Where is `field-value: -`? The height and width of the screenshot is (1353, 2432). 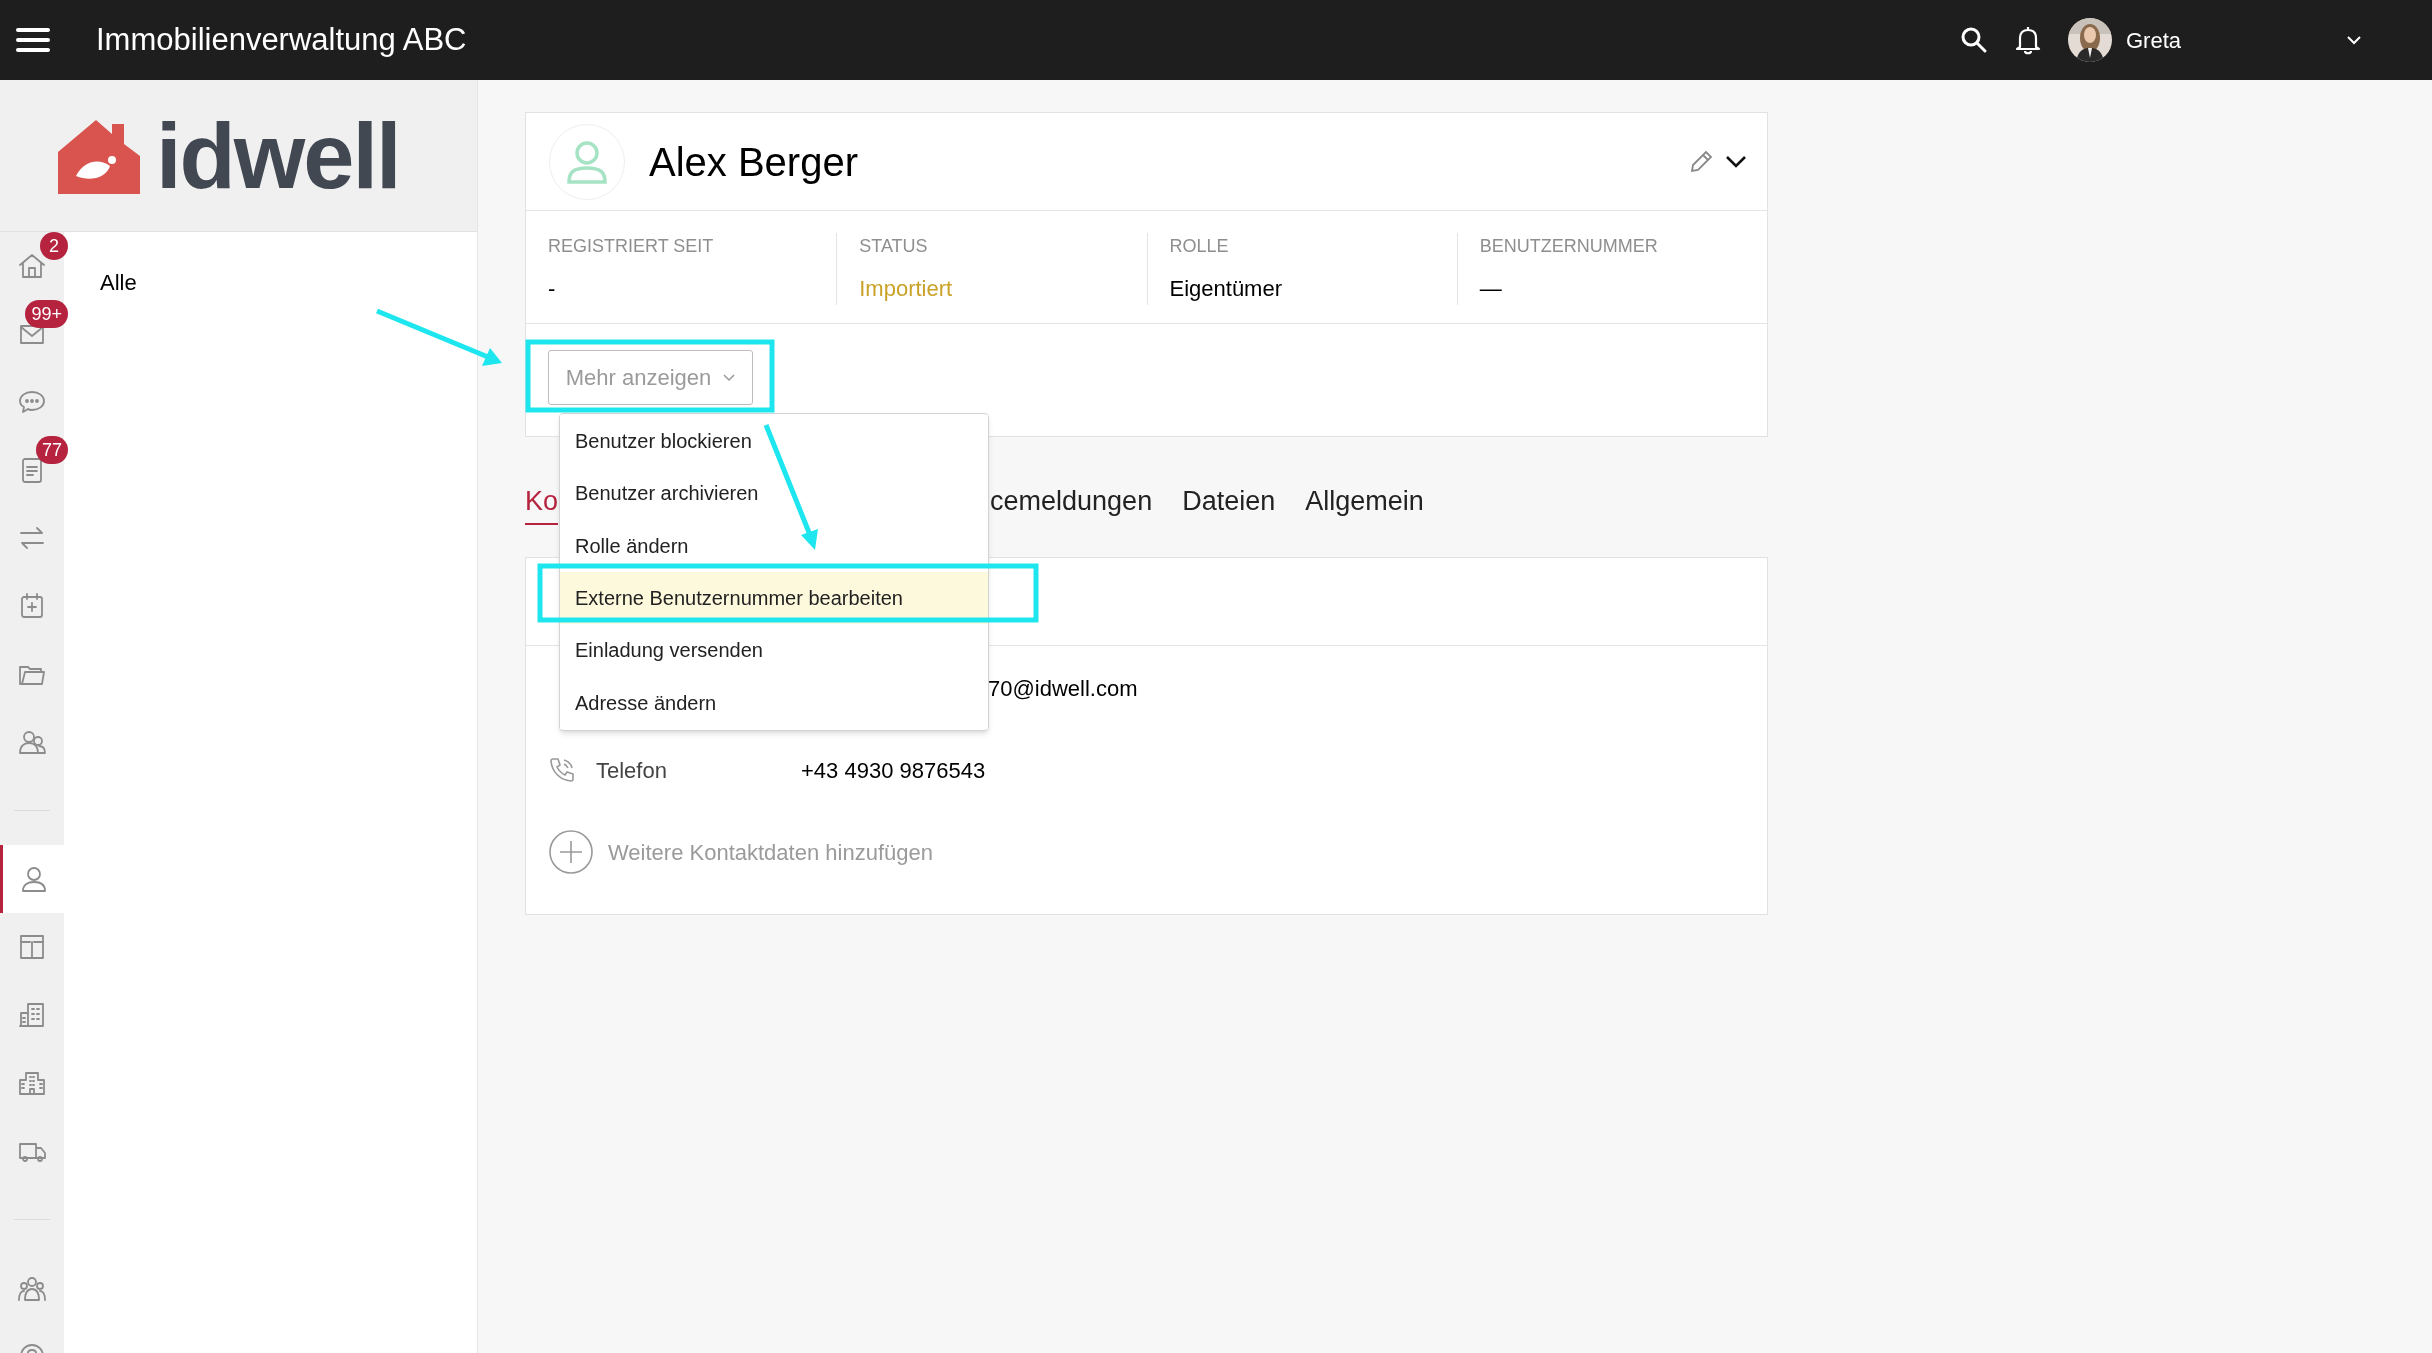 field-value: - is located at coordinates (552, 289).